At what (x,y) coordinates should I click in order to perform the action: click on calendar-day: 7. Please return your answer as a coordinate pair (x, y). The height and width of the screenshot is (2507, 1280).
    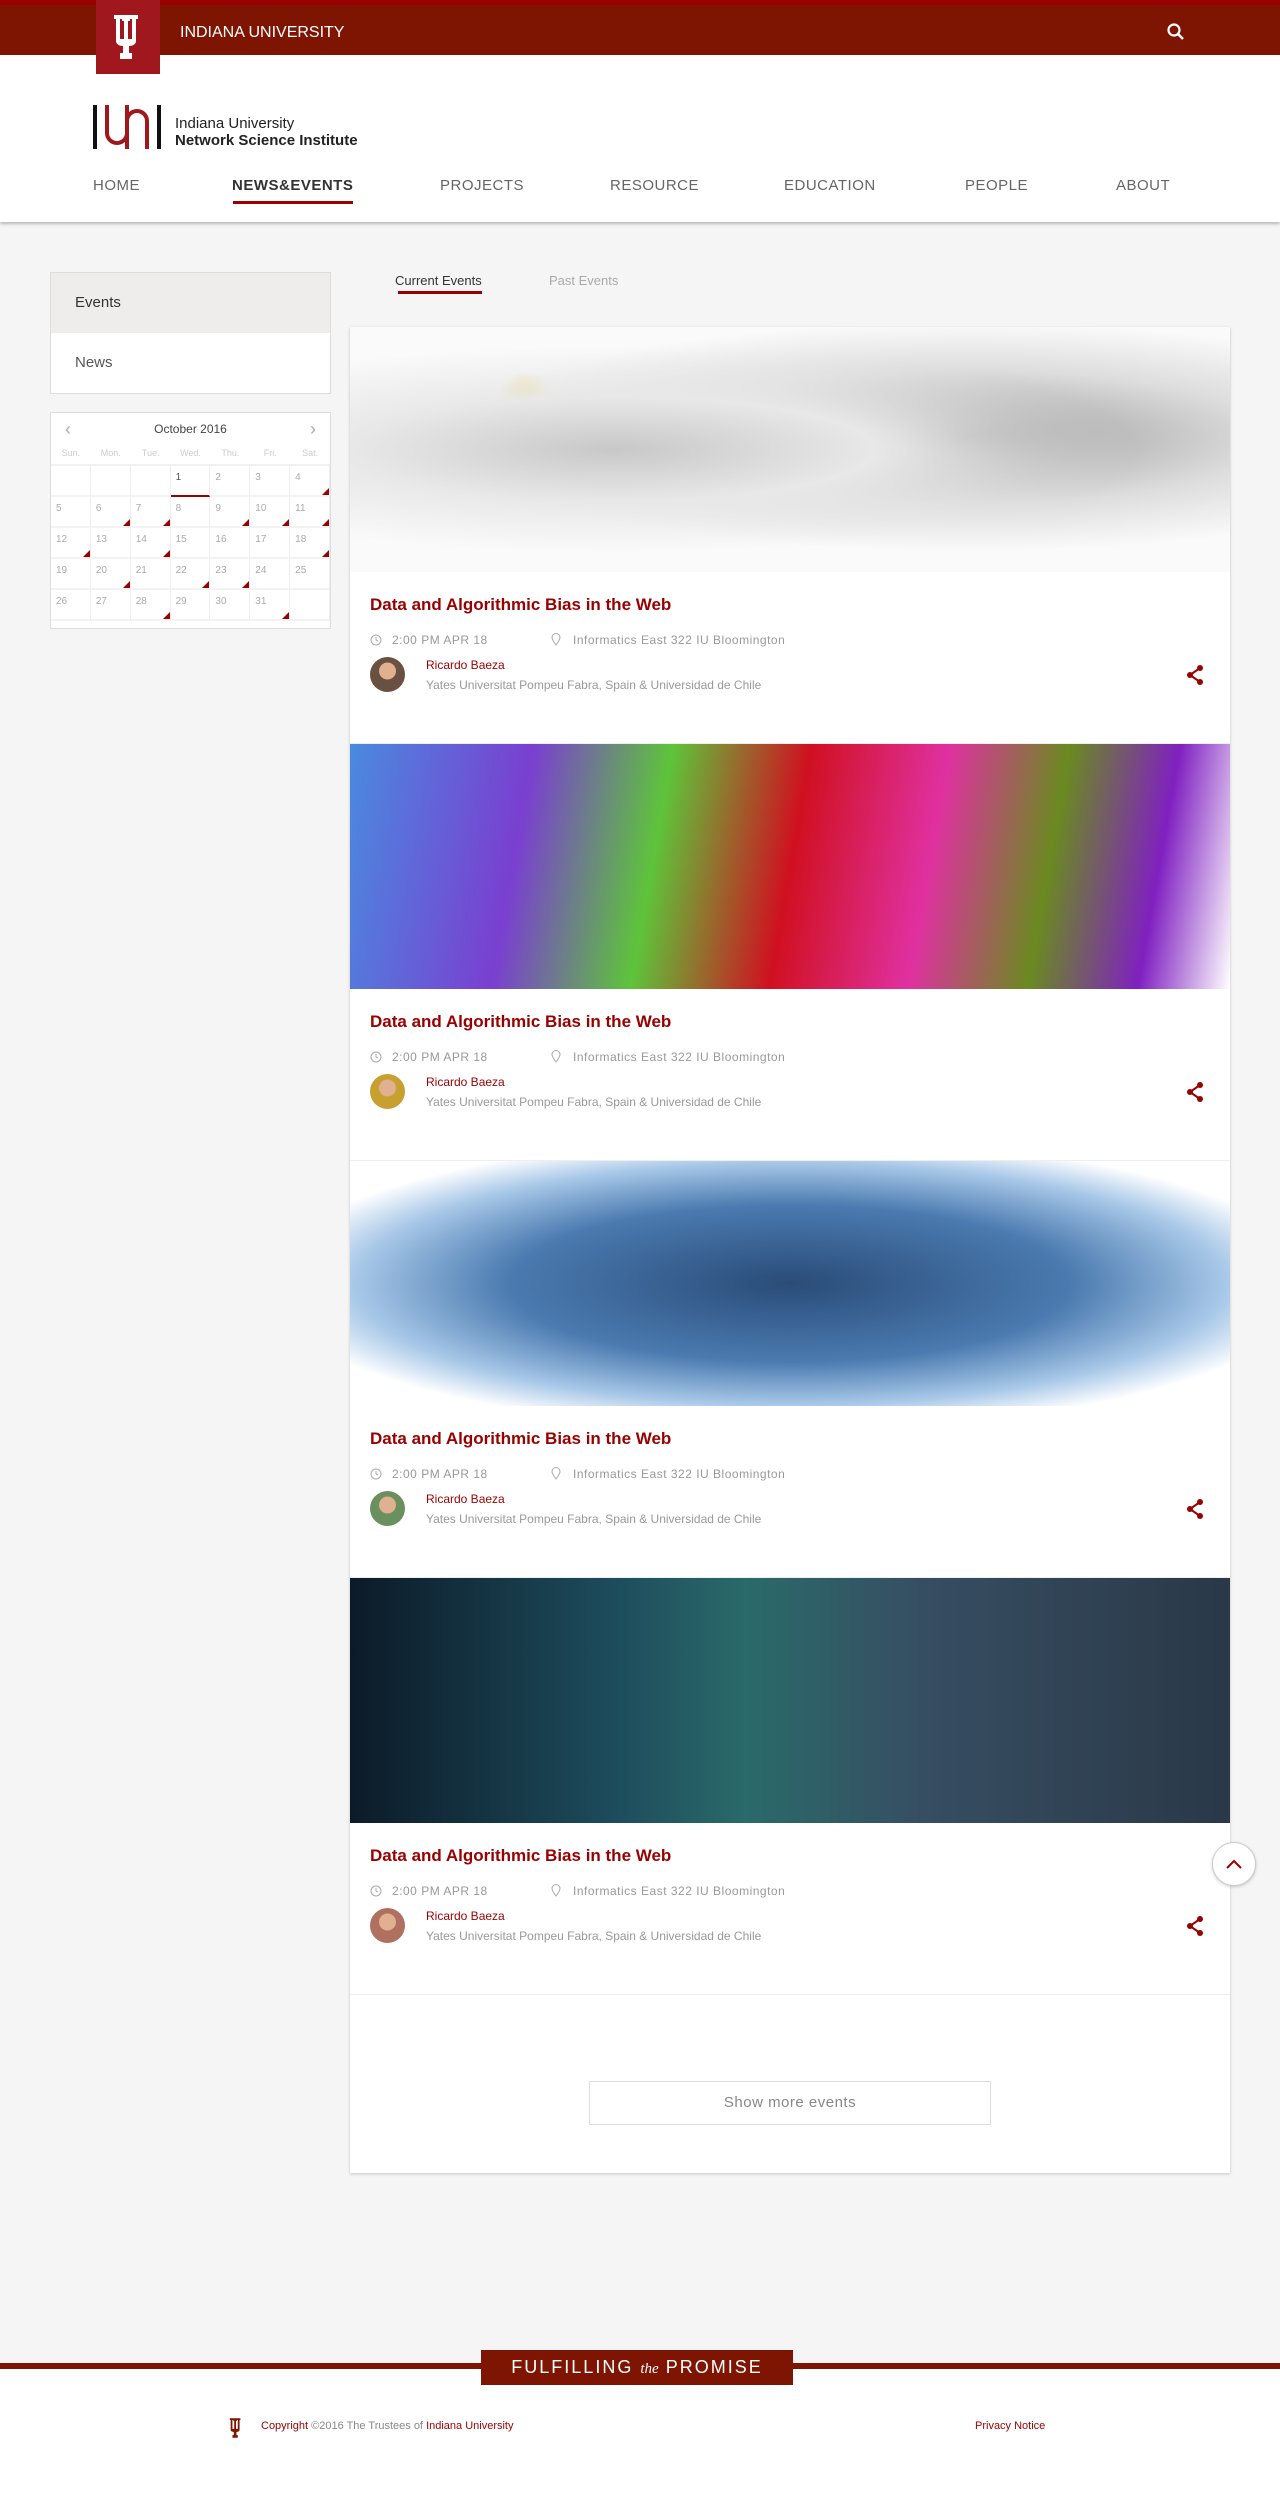
    Looking at the image, I should click on (150, 512).